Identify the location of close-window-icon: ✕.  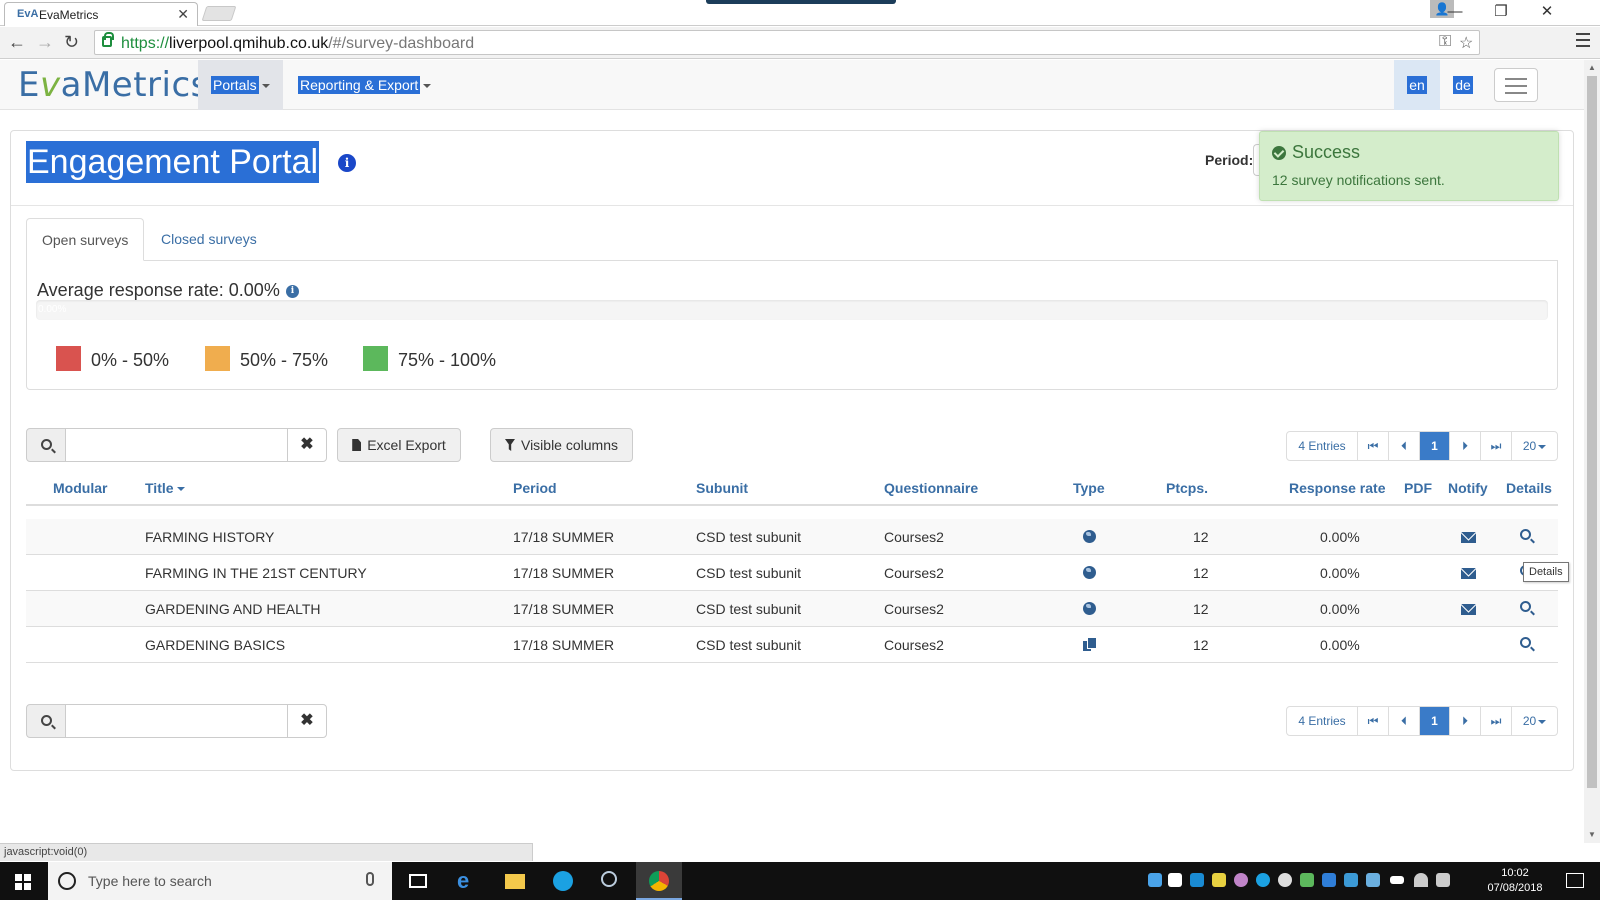
(1547, 13).